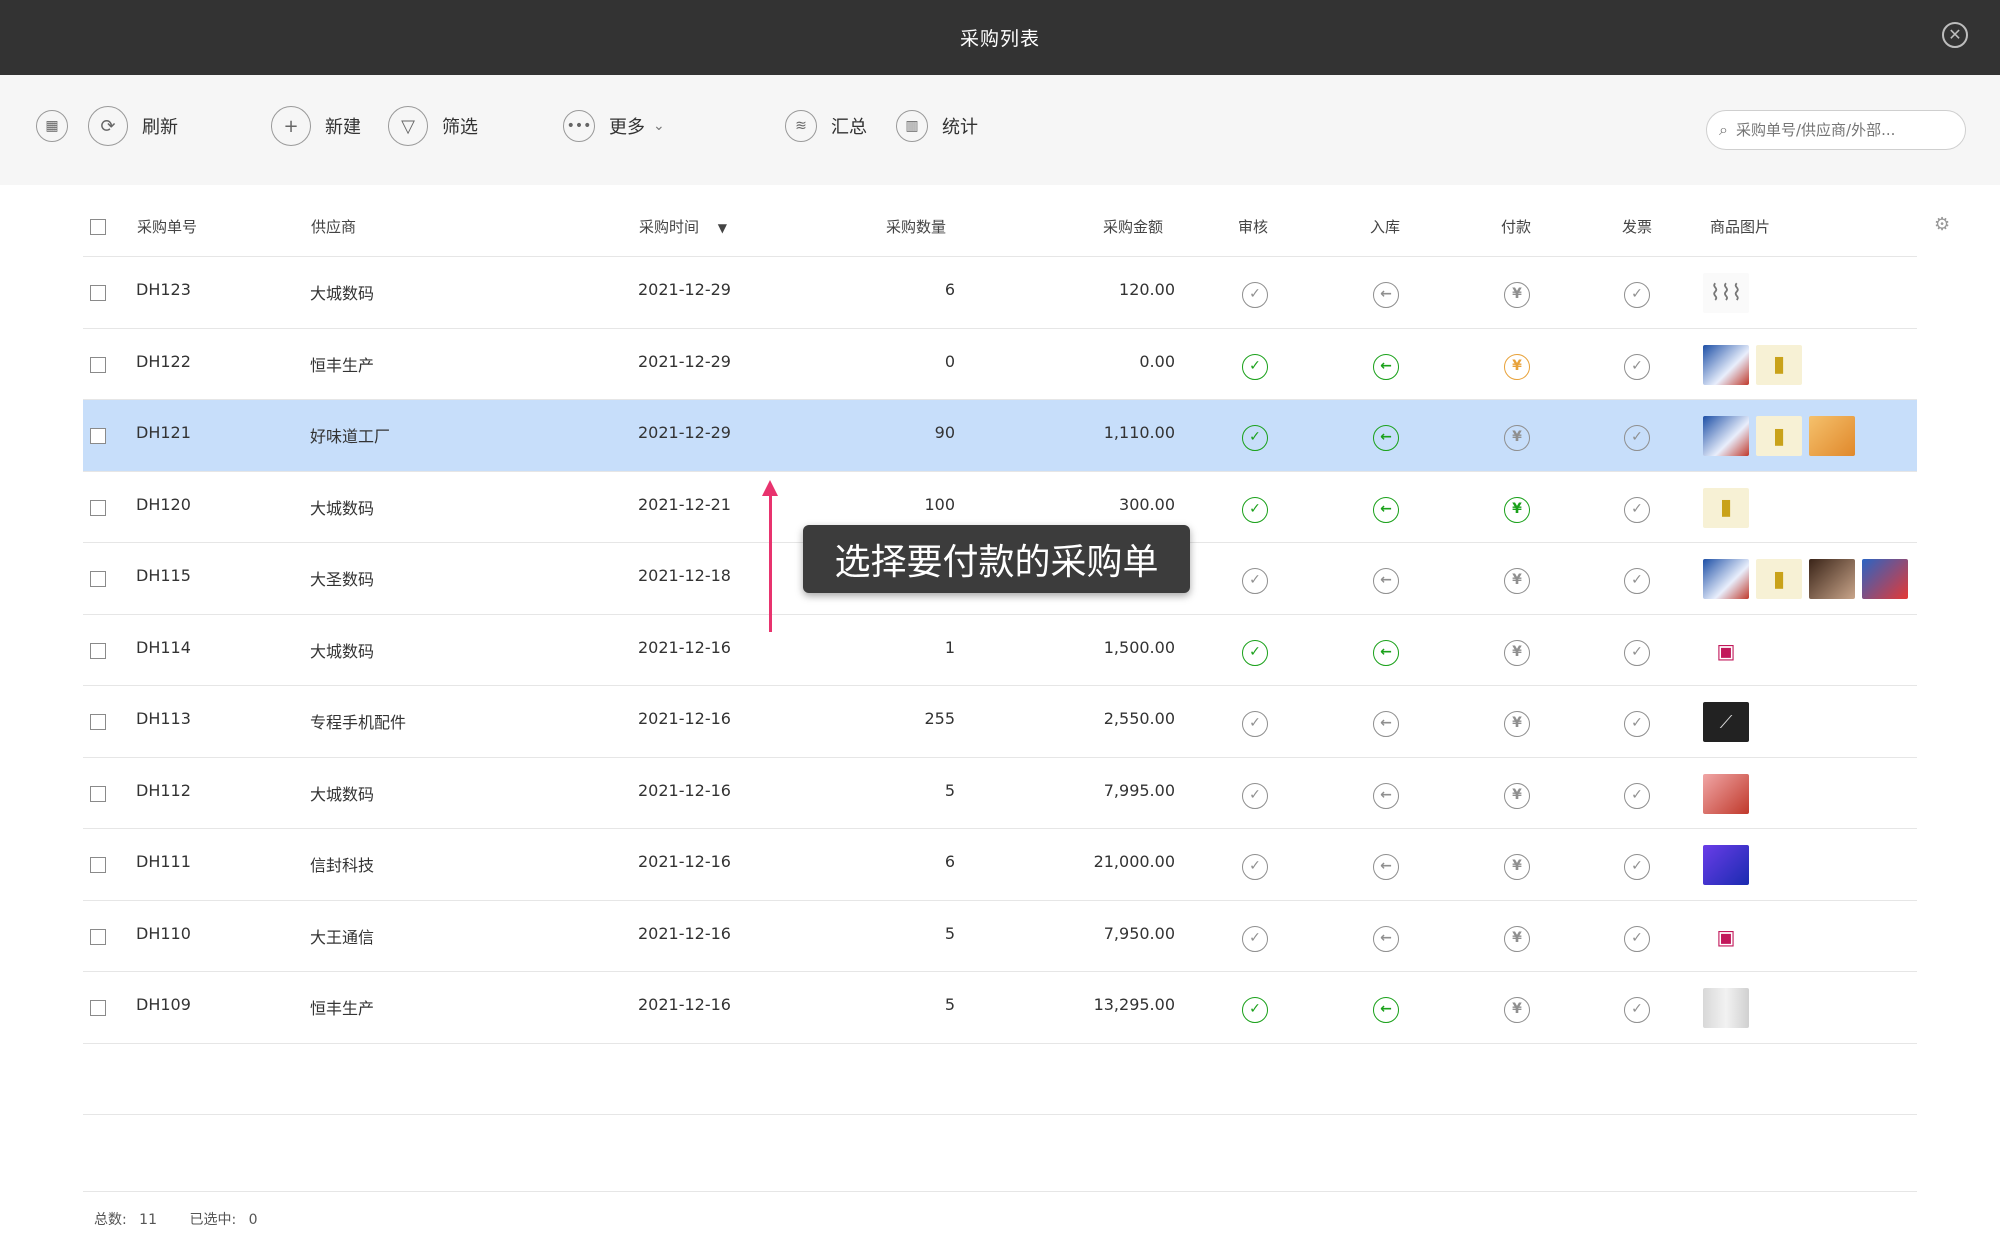 This screenshot has height=1246, width=2000. Describe the element at coordinates (826, 126) in the screenshot. I see `summary-button: ≋ 汇总` at that location.